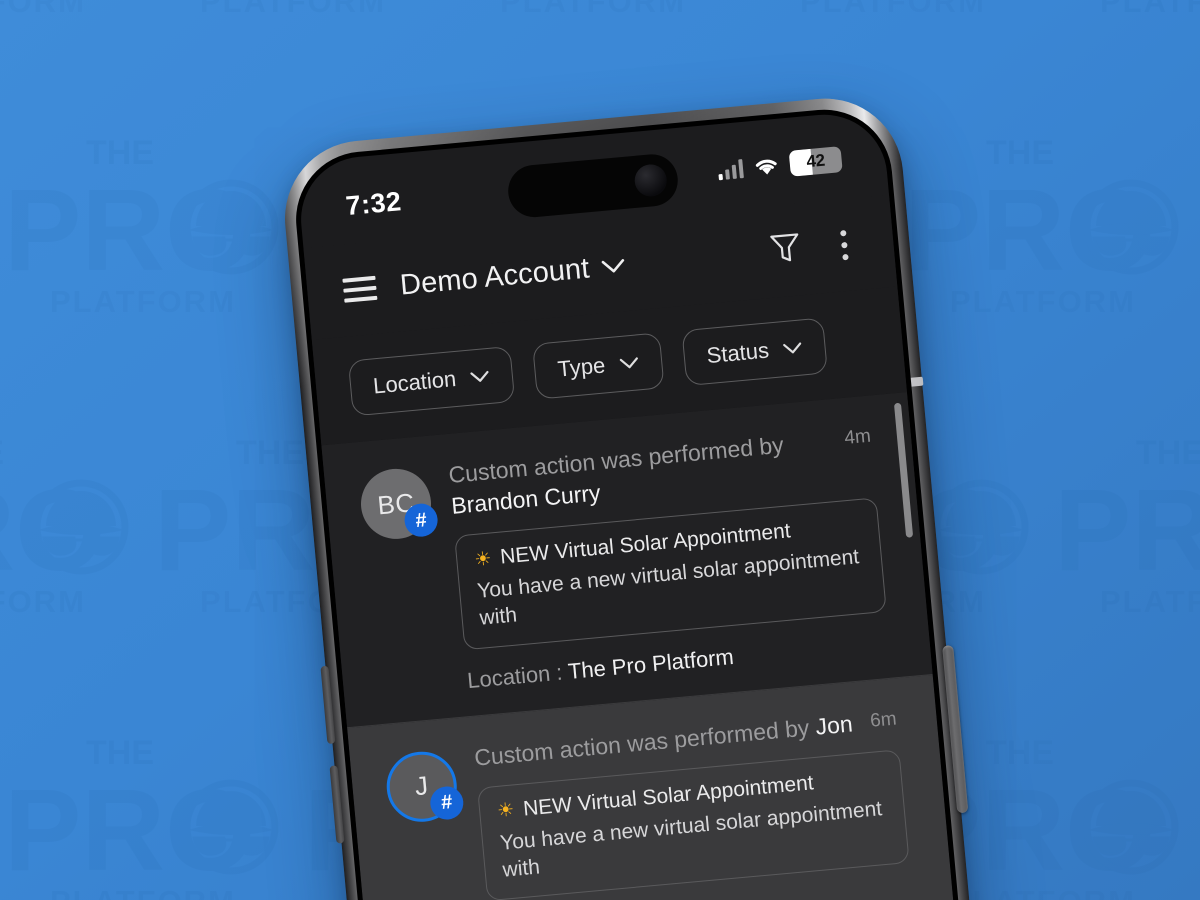 Image resolution: width=1200 pixels, height=900 pixels. Describe the element at coordinates (883, 720) in the screenshot. I see `notification-time: 6m` at that location.